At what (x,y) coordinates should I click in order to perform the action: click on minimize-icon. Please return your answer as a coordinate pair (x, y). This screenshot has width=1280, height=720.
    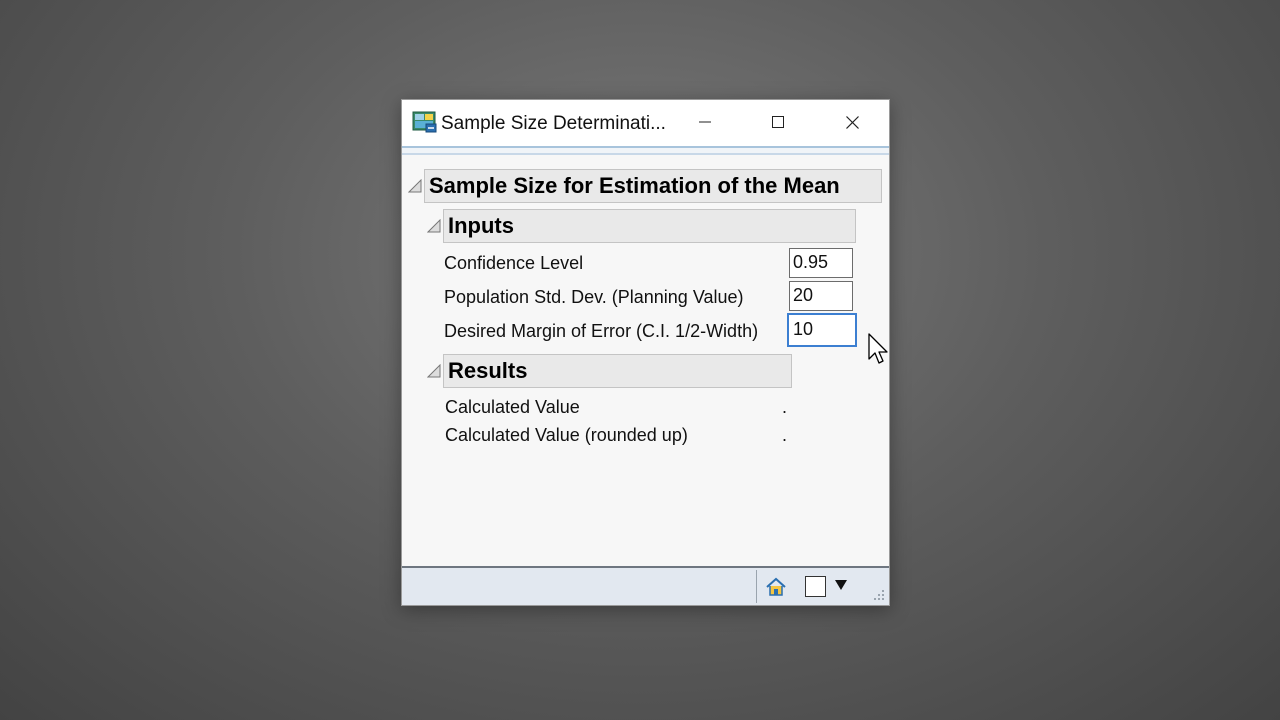
    Looking at the image, I should click on (705, 122).